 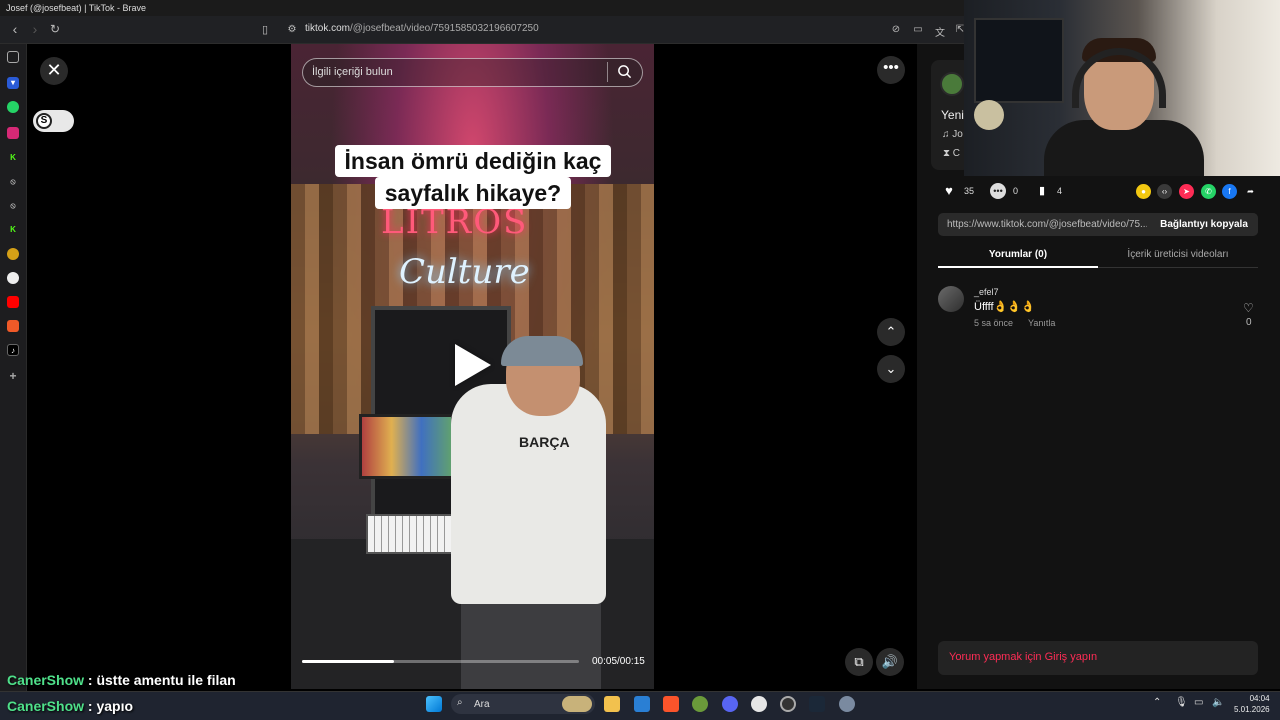 What do you see at coordinates (1218, 702) in the screenshot?
I see `speaker-icon: 🔈` at bounding box center [1218, 702].